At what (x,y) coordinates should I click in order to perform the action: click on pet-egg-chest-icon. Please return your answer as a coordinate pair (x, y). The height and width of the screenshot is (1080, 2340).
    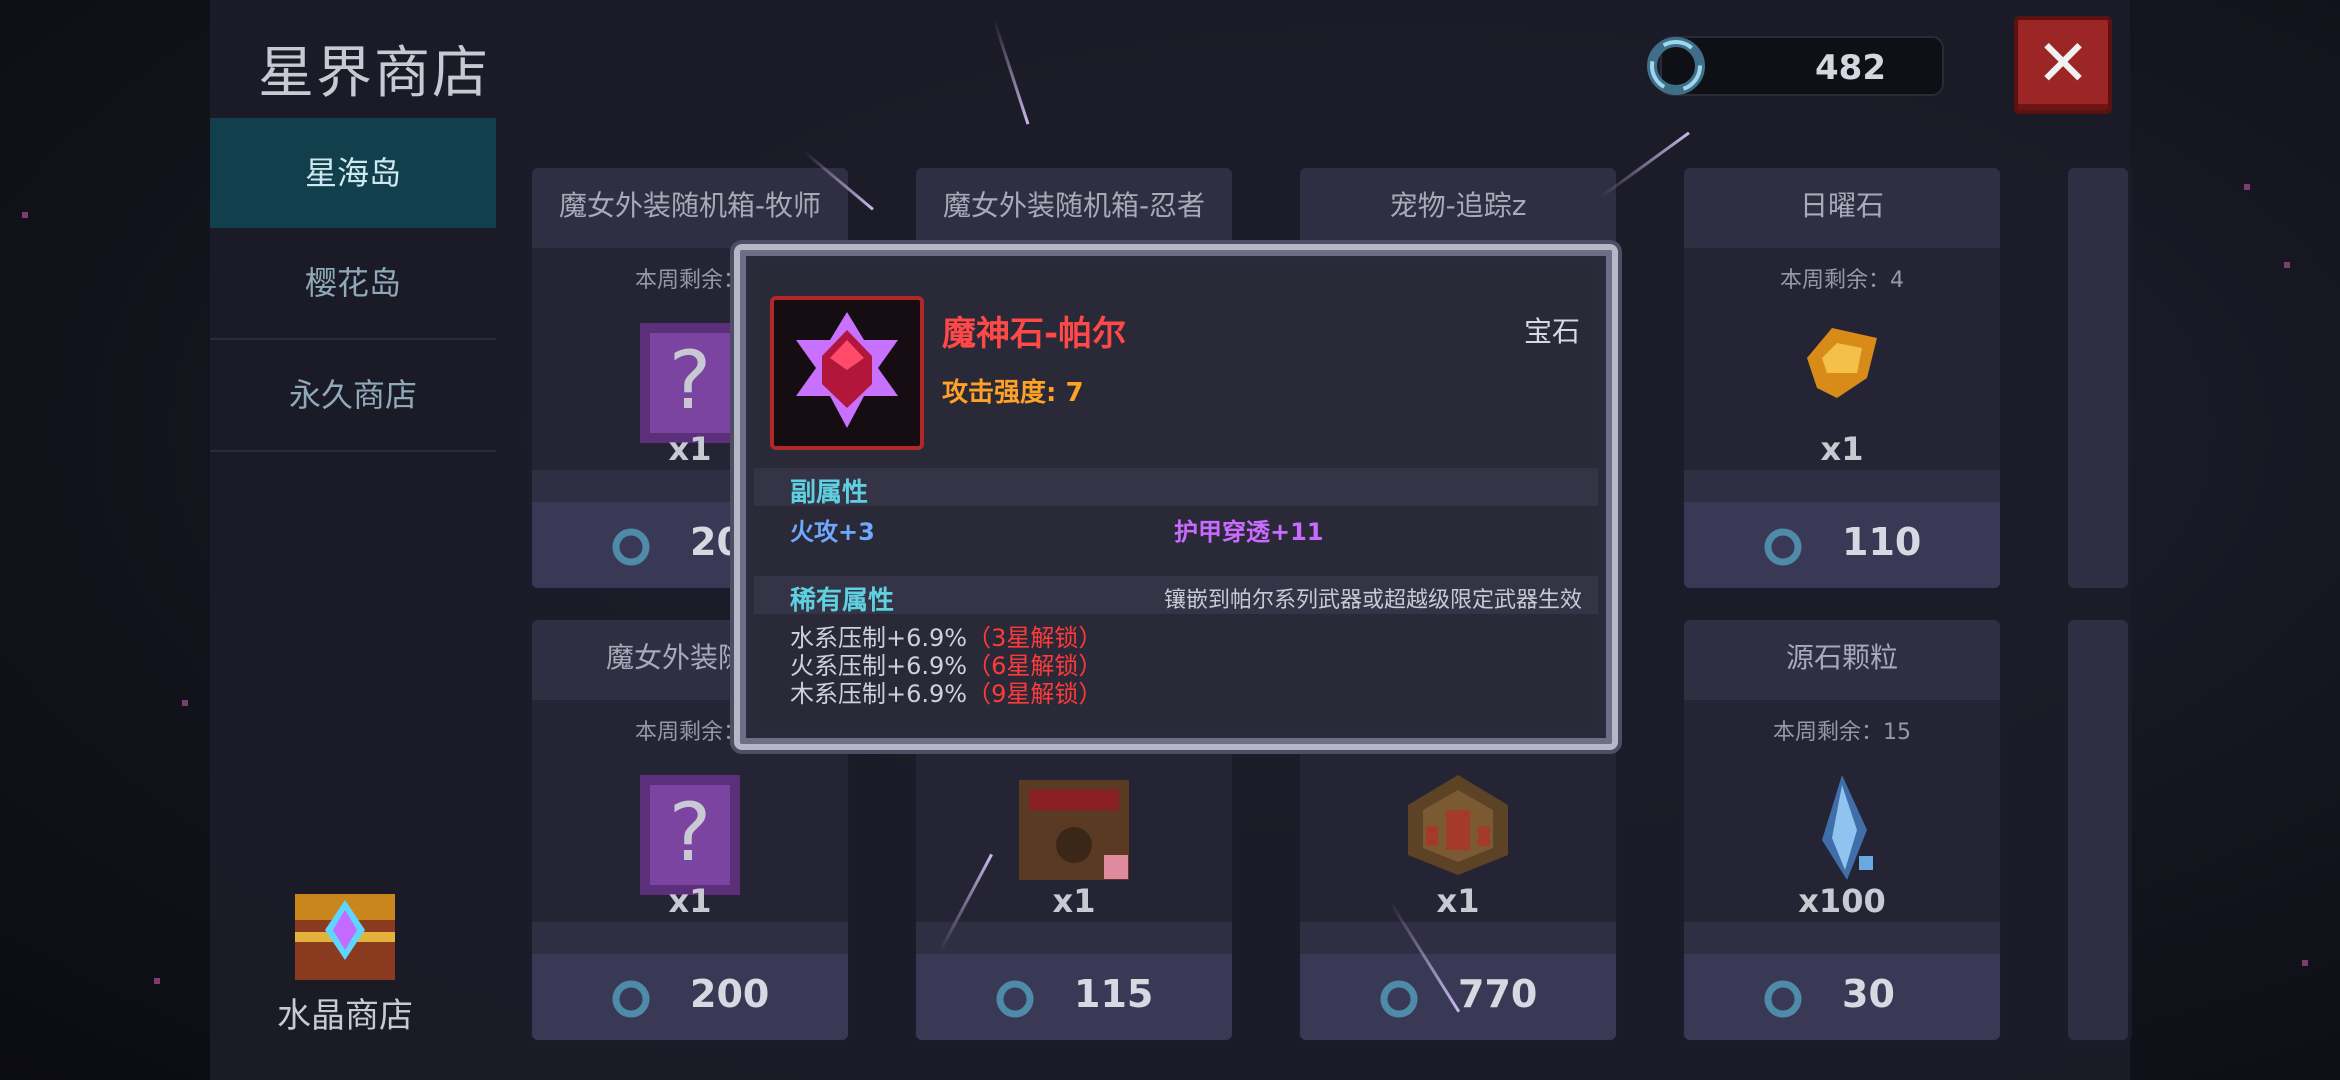
    Looking at the image, I should click on (1458, 827).